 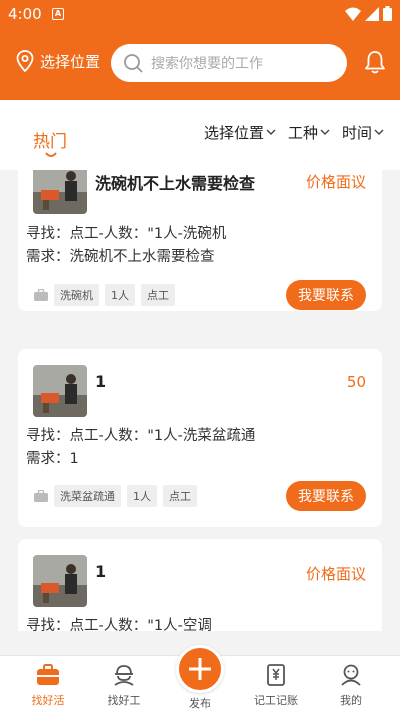 I want to click on app-header: 选择位置 搜索你想要的工作, so click(x=200, y=64).